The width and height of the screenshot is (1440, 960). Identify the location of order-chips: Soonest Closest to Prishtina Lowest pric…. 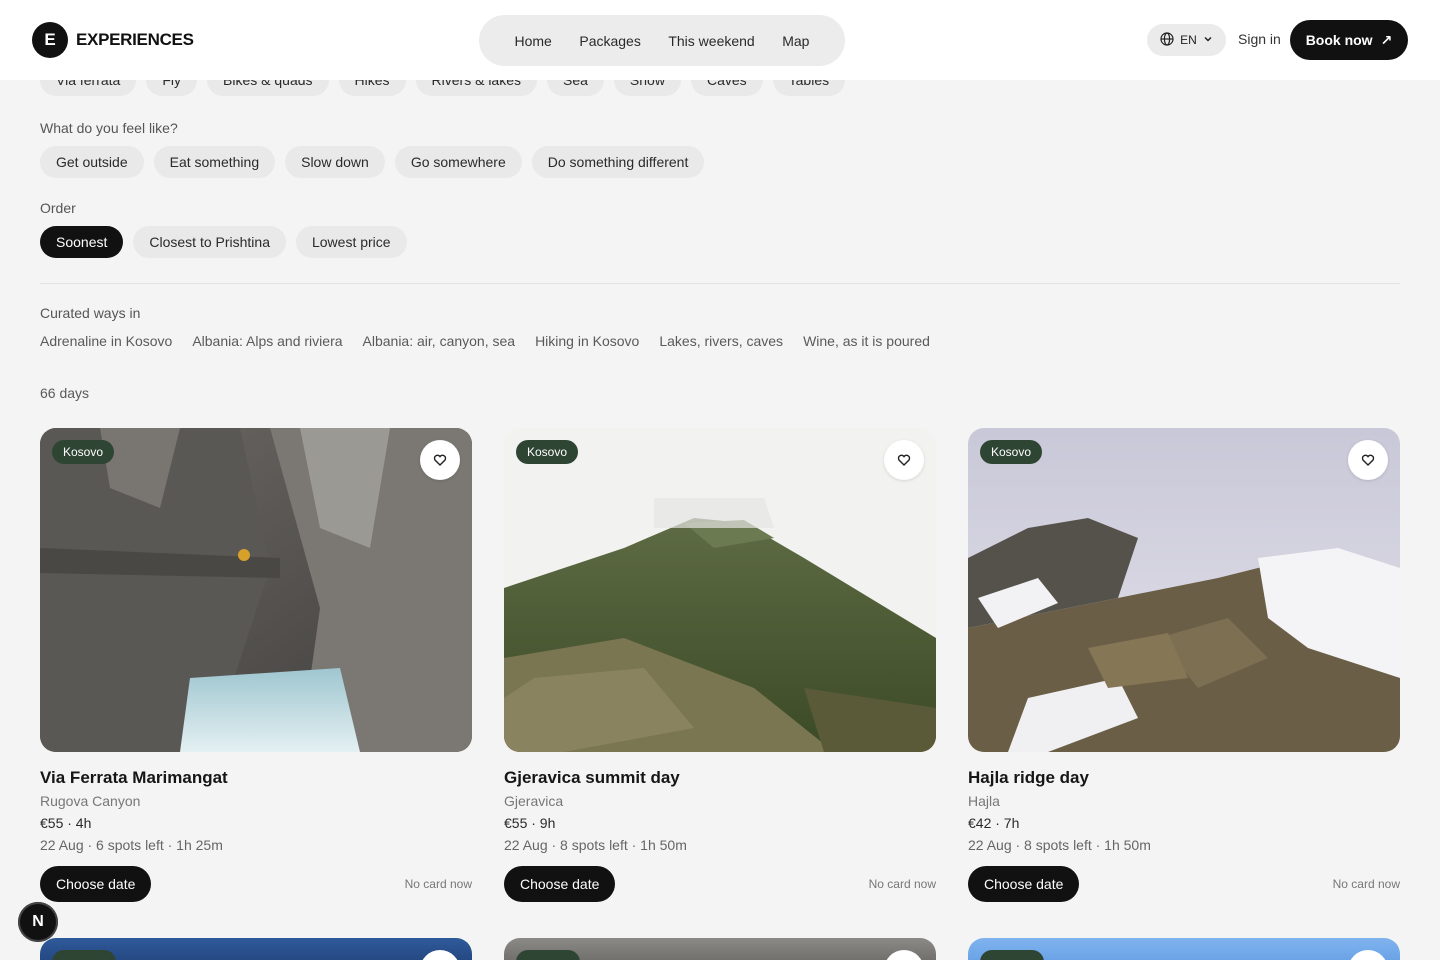
(223, 242).